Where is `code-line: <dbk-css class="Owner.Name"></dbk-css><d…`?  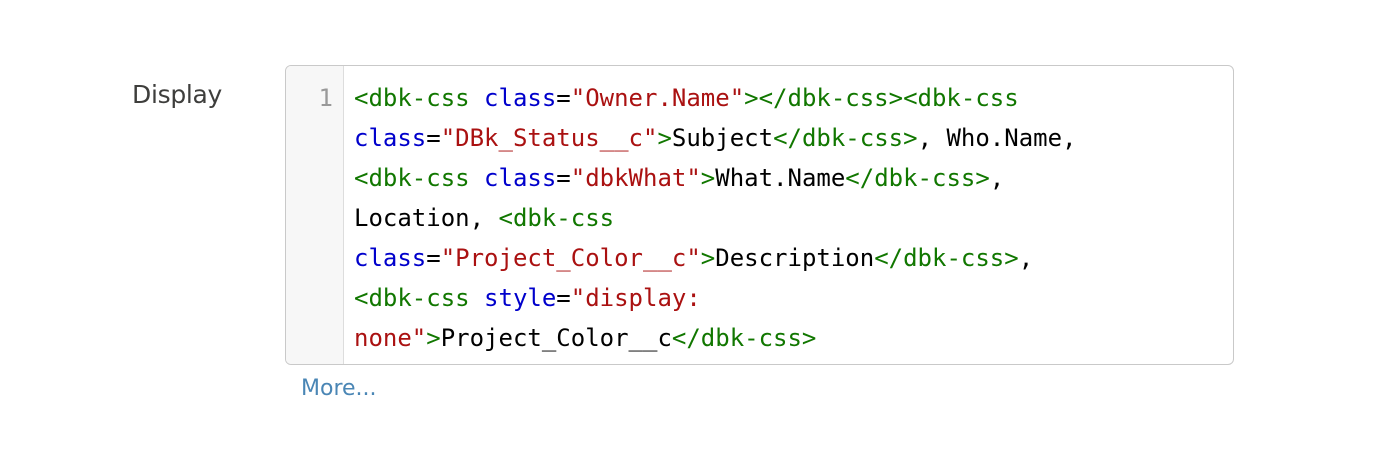 code-line: <dbk-css class="Owner.Name"></dbk-css><d… is located at coordinates (789, 98).